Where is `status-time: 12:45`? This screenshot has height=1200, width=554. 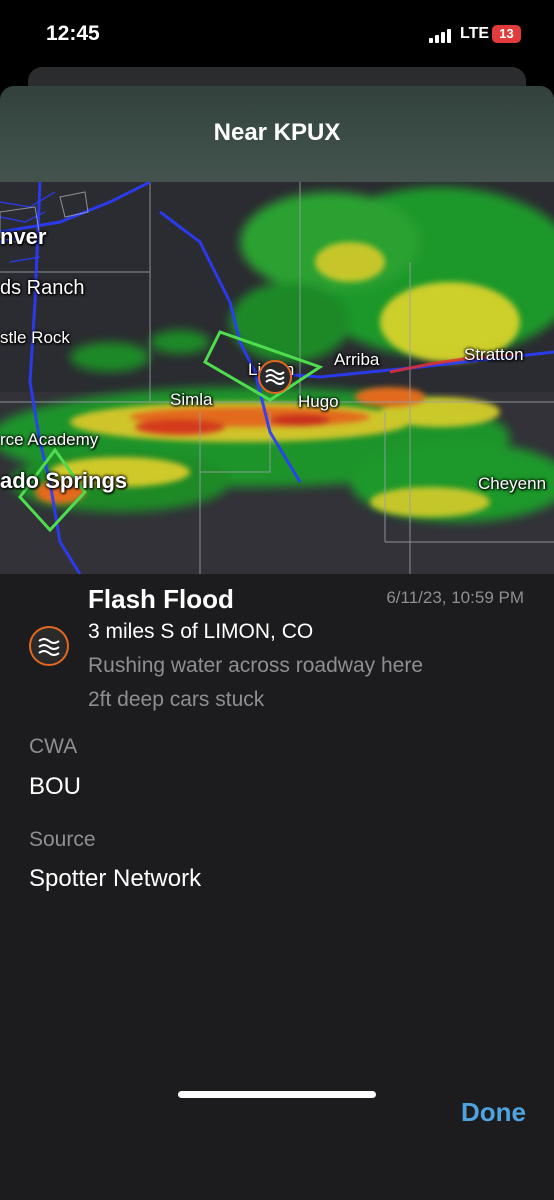 status-time: 12:45 is located at coordinates (73, 33).